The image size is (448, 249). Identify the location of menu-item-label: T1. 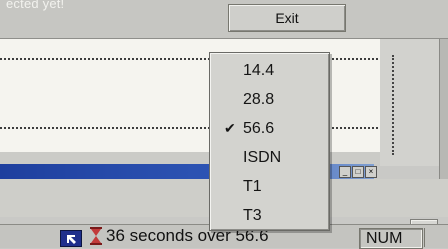
(252, 186).